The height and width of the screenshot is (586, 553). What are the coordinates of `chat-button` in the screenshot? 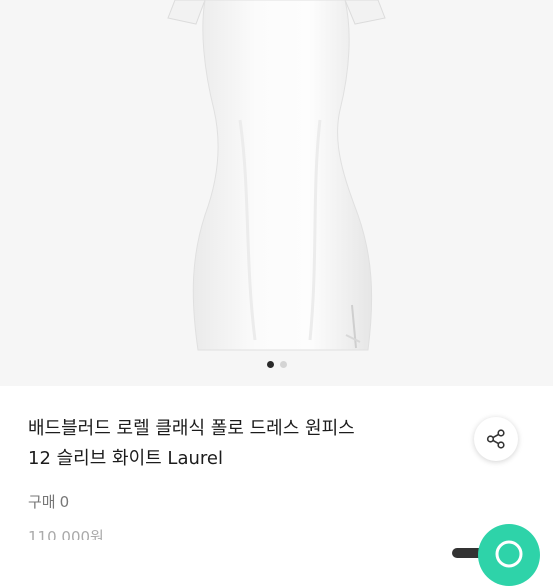 It's located at (509, 555).